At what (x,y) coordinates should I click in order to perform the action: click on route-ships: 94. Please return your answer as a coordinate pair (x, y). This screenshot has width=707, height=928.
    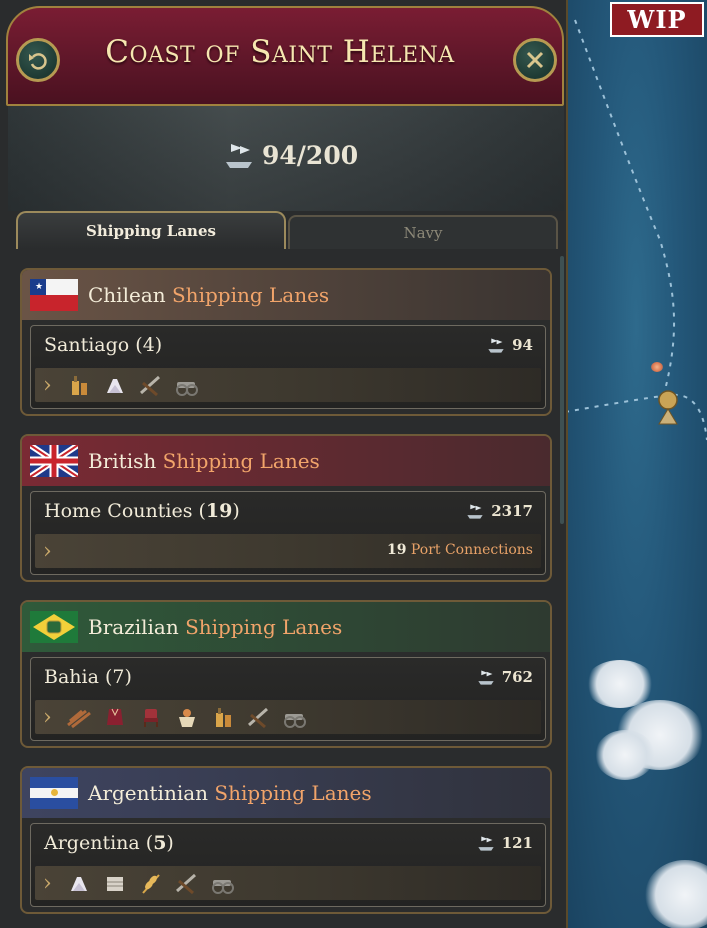
    Looking at the image, I should click on (509, 345).